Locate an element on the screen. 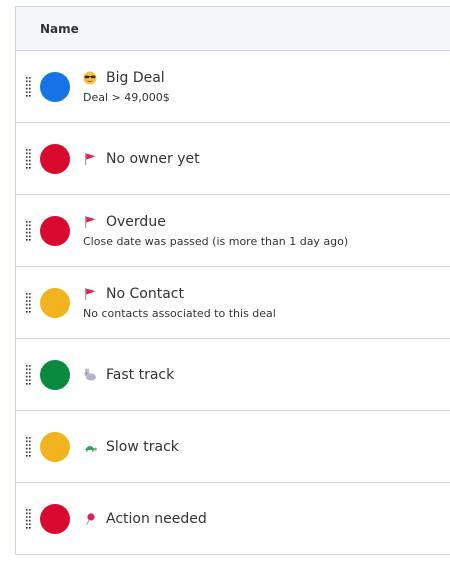 The height and width of the screenshot is (568, 450). table-row: No owner yet is located at coordinates (233, 159).